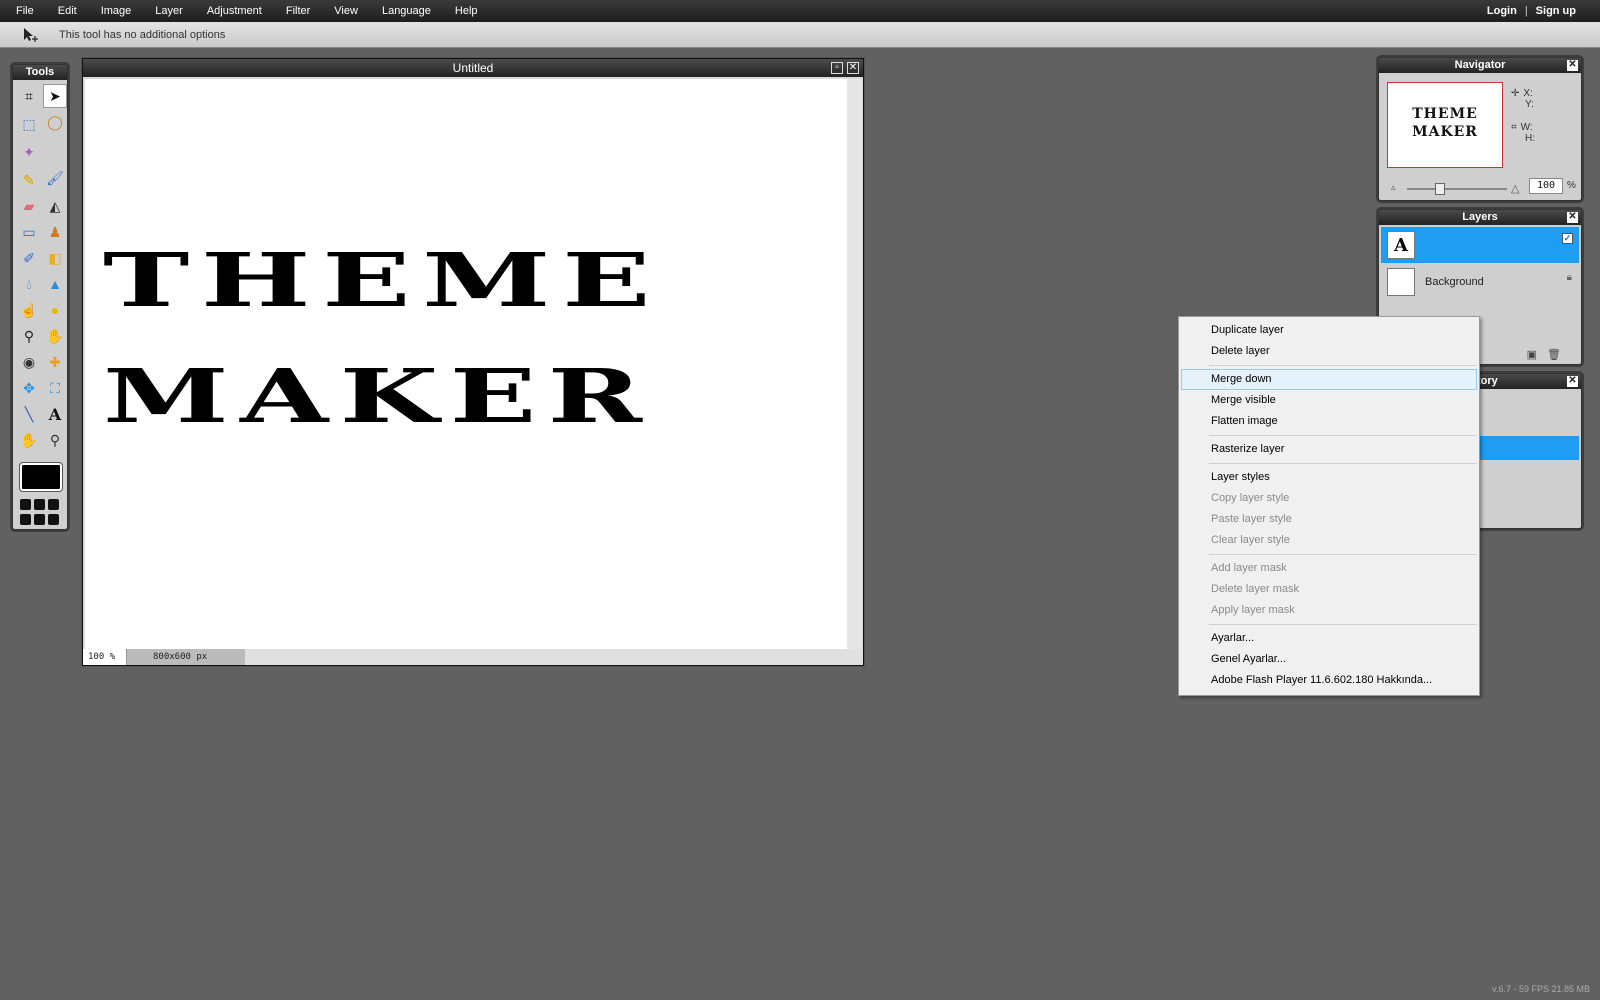 The height and width of the screenshot is (1000, 1600). Describe the element at coordinates (1529, 104) in the screenshot. I see `y-label: Y:` at that location.